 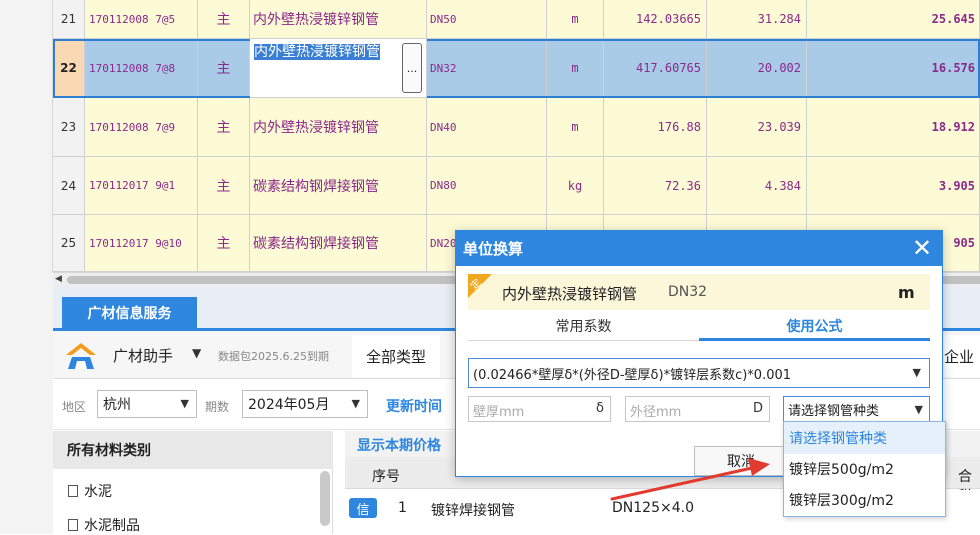 I want to click on pipe-type-option: 请选择钢管种类, so click(x=864, y=438).